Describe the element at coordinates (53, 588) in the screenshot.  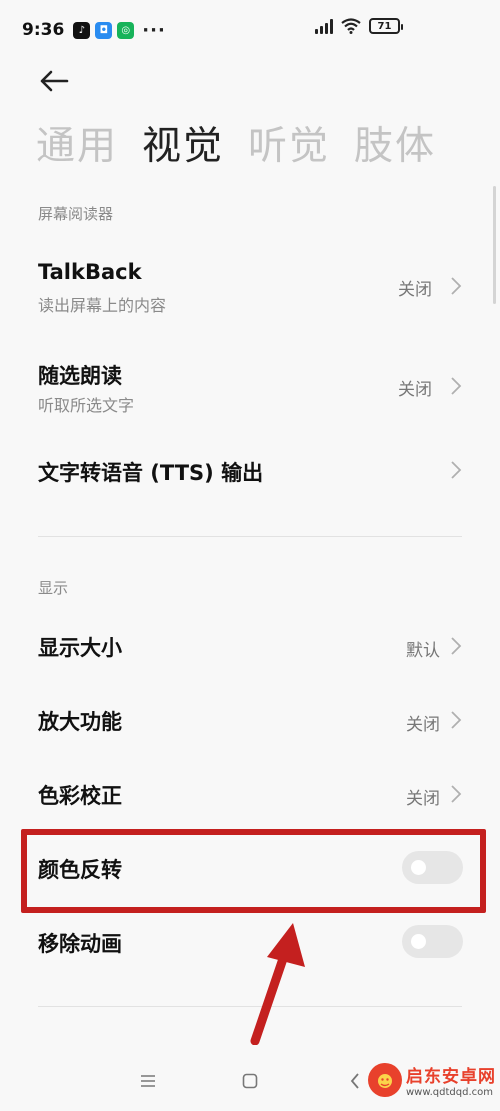
I see `section-header-display: 显示` at that location.